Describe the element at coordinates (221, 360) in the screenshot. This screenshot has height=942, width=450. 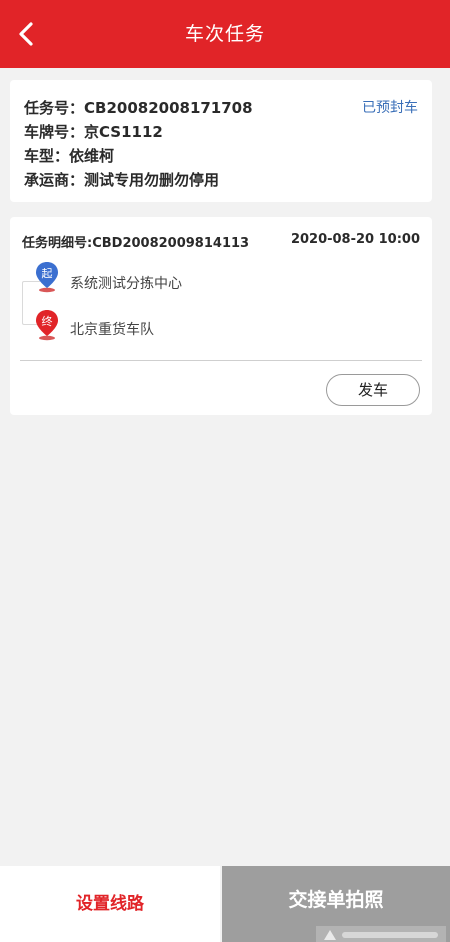
I see `divider` at that location.